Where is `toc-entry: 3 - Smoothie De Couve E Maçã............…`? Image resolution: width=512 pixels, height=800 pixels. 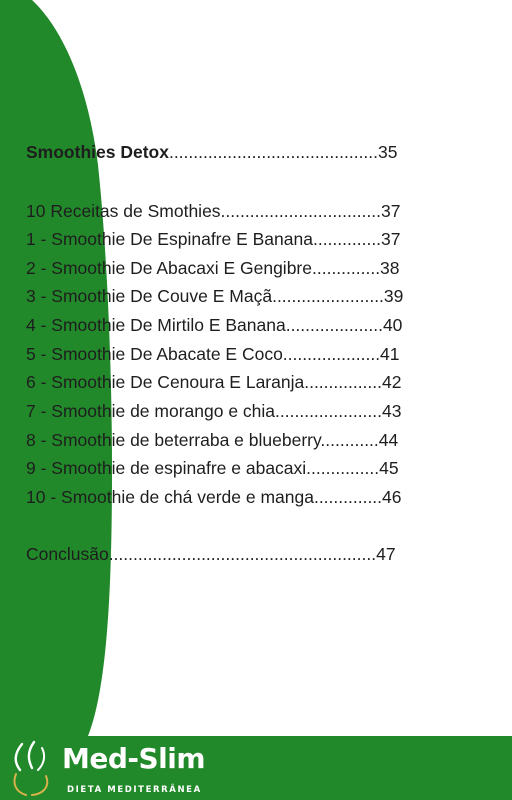 toc-entry: 3 - Smoothie De Couve E Maçã............… is located at coordinates (214, 296).